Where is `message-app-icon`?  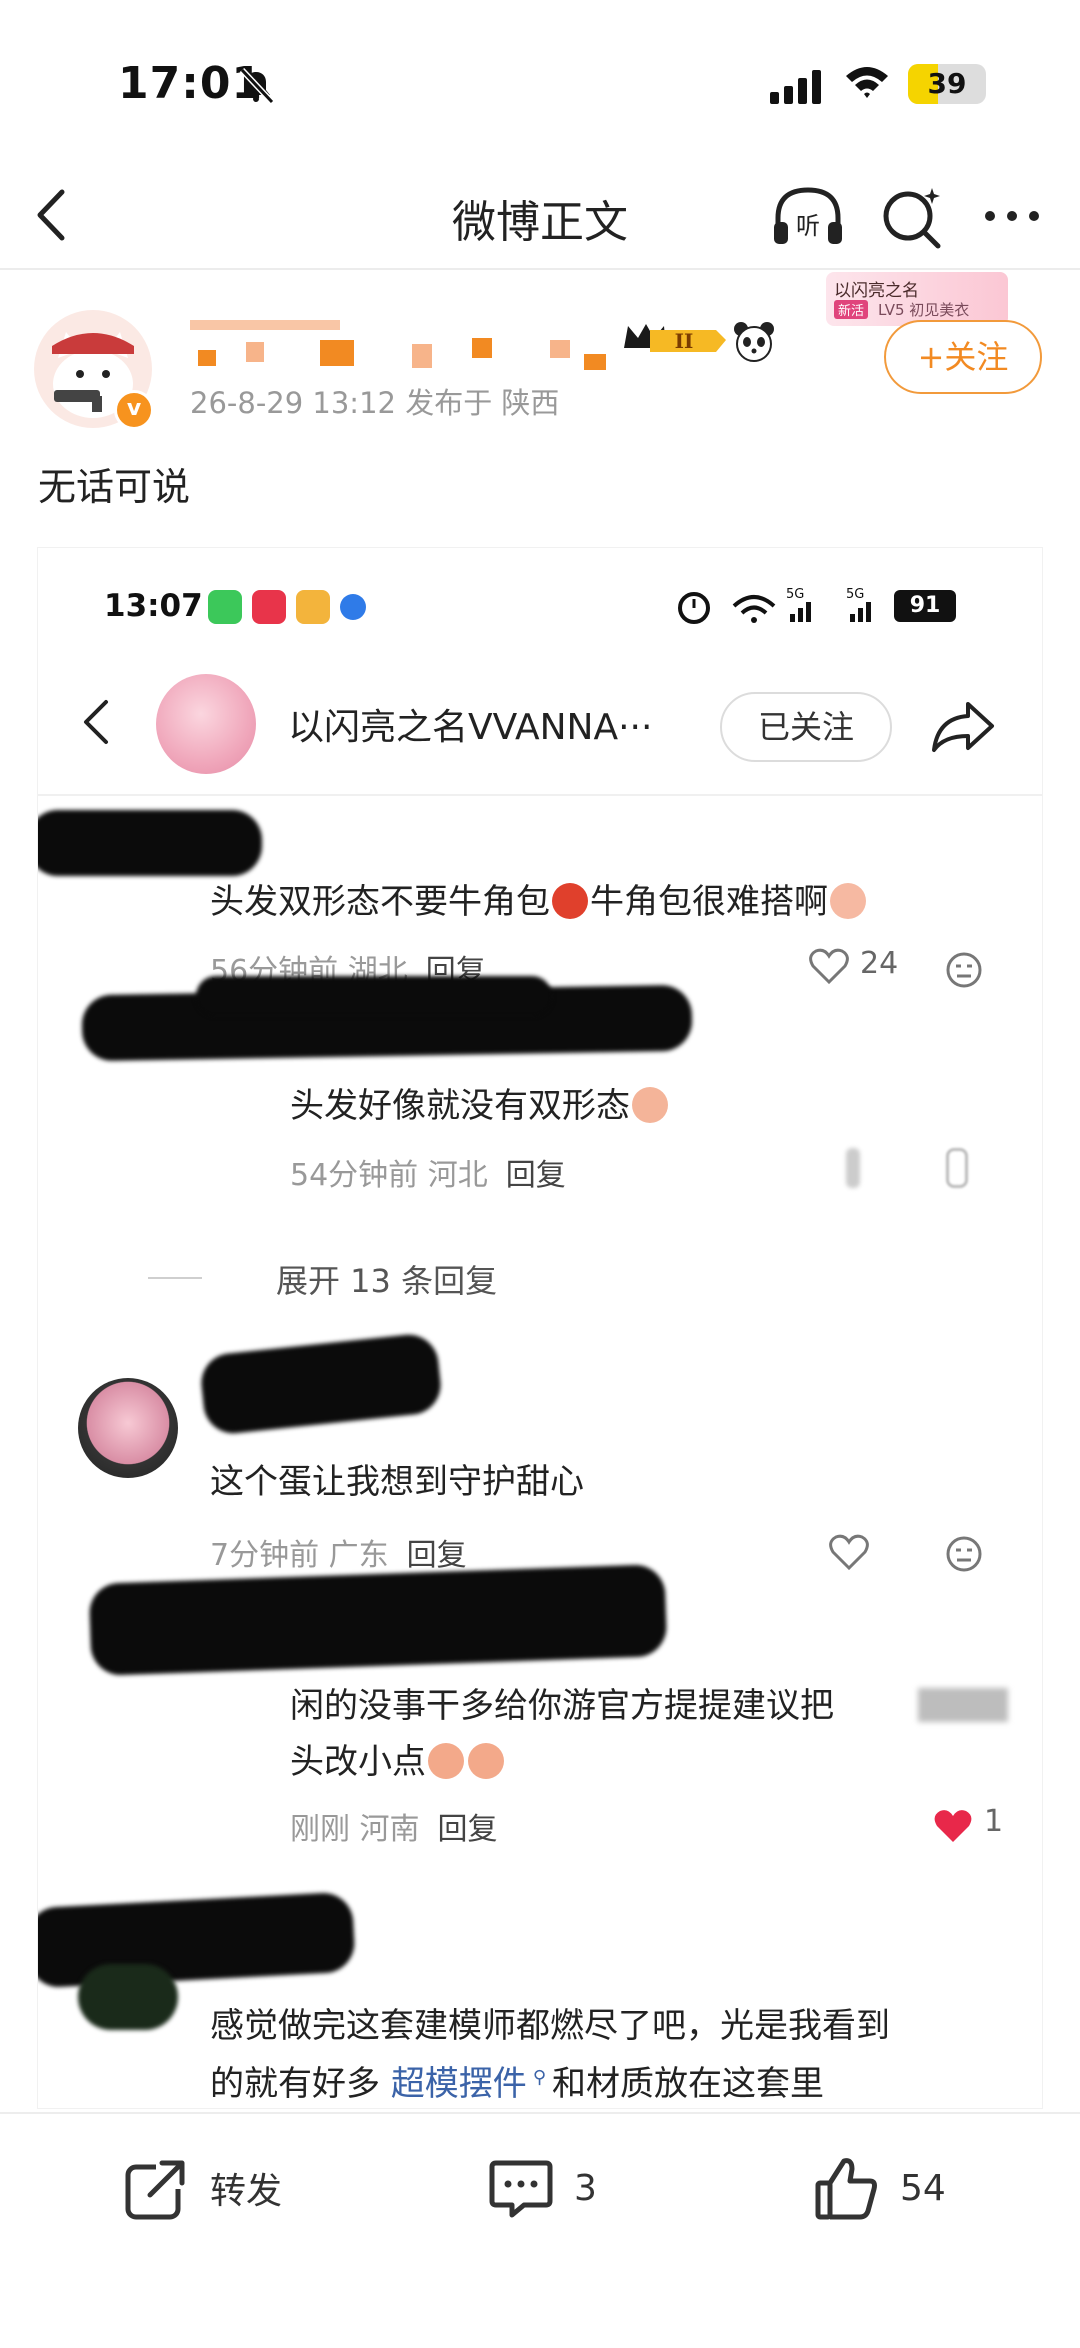
message-app-icon is located at coordinates (225, 607).